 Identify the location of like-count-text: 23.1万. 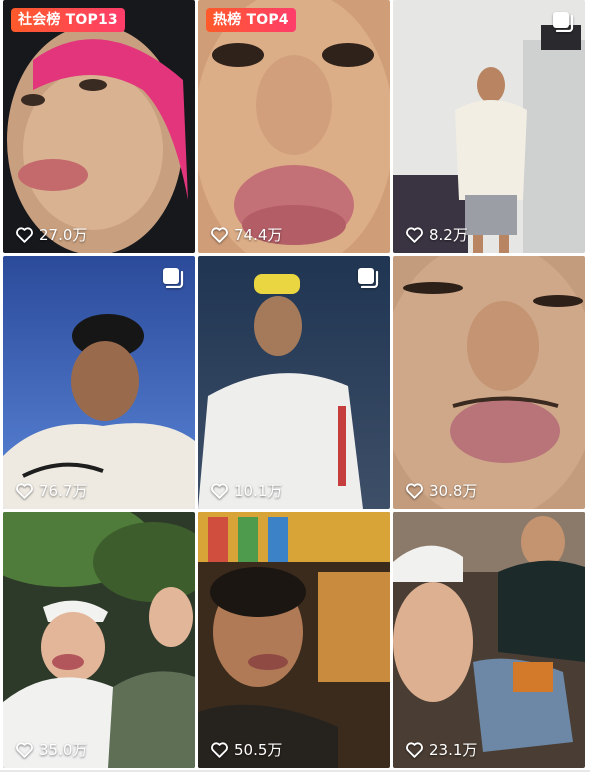
(453, 750).